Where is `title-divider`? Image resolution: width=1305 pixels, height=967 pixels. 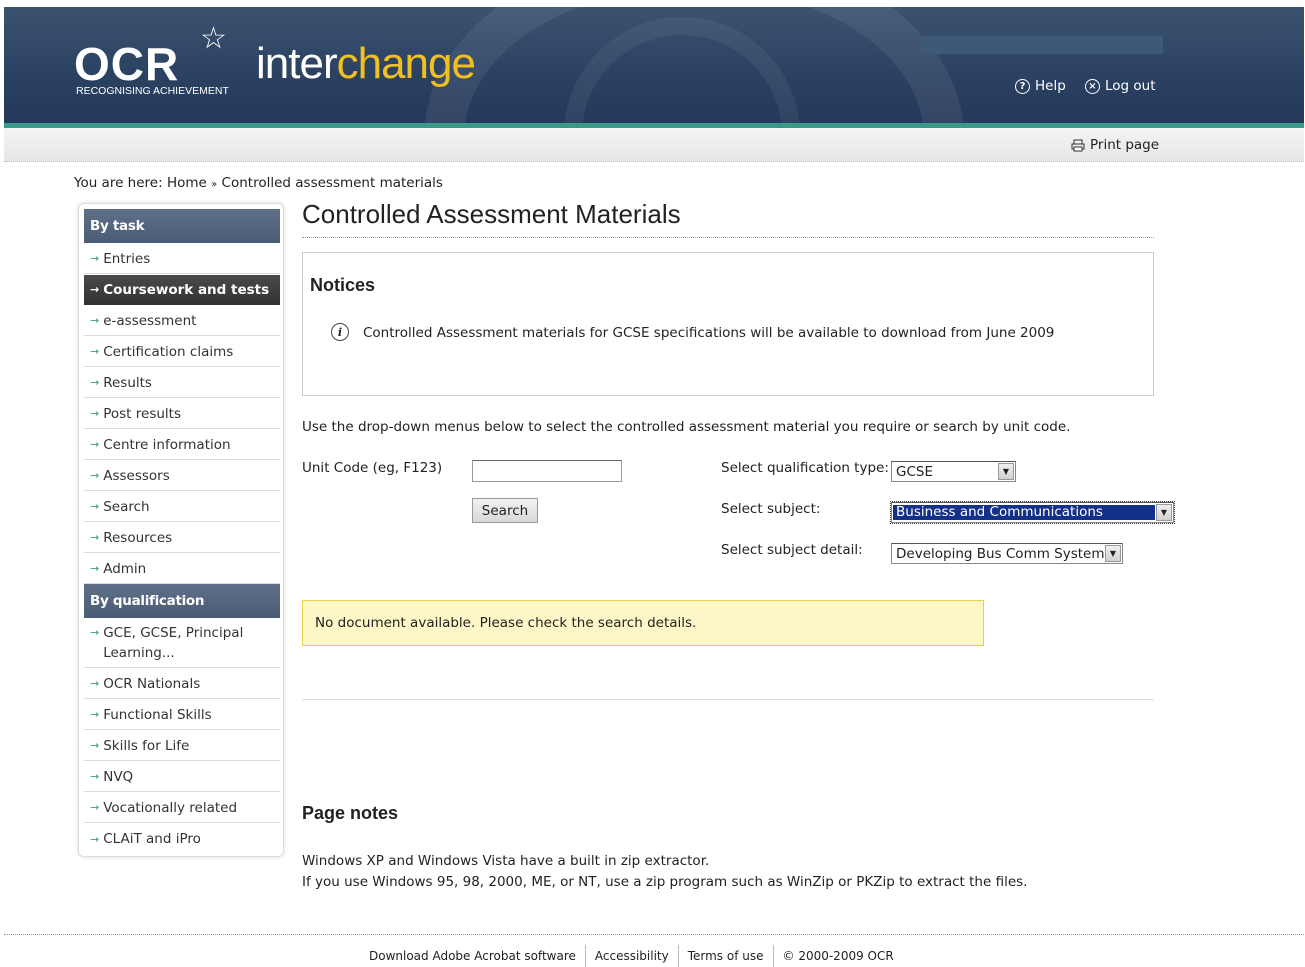 title-divider is located at coordinates (728, 237).